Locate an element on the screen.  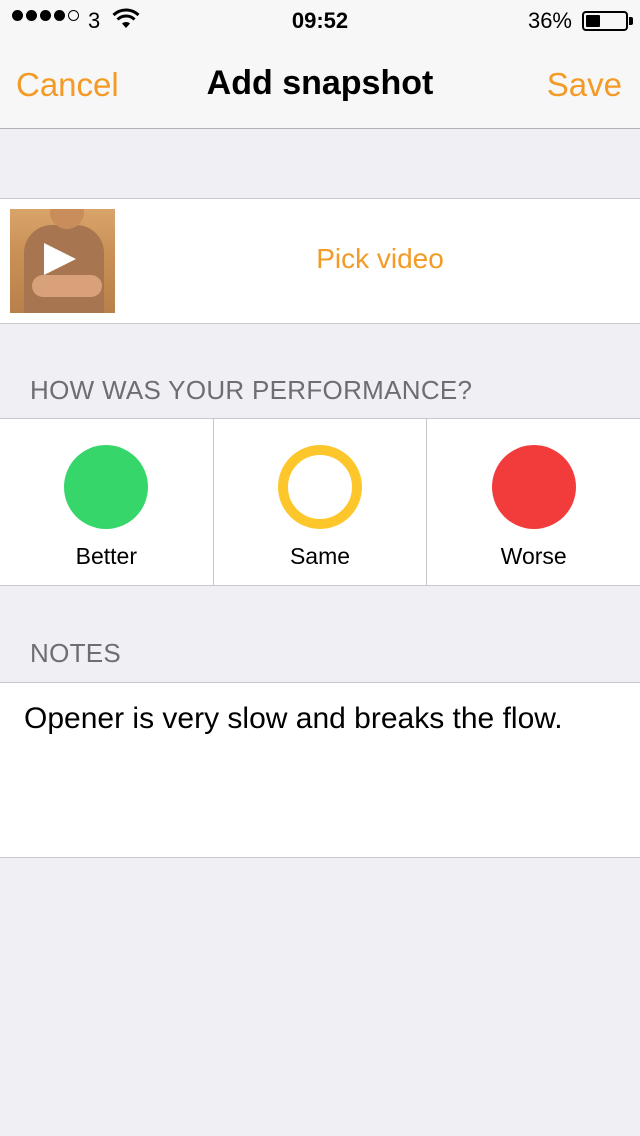
top-bar: 3 09:52 36% Cancel Add snapshot Save is located at coordinates (320, 64).